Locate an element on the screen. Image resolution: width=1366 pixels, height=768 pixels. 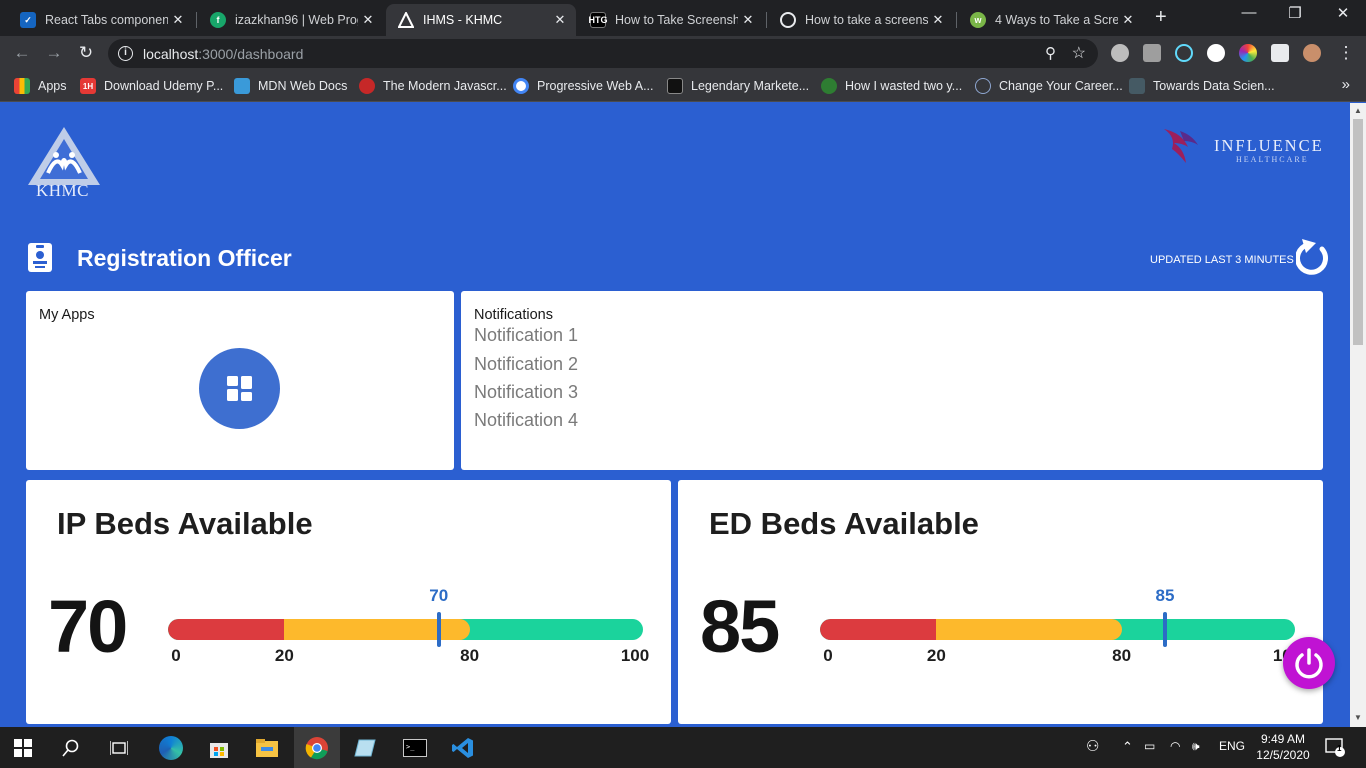
reload-button: ↻ is located at coordinates (86, 53).